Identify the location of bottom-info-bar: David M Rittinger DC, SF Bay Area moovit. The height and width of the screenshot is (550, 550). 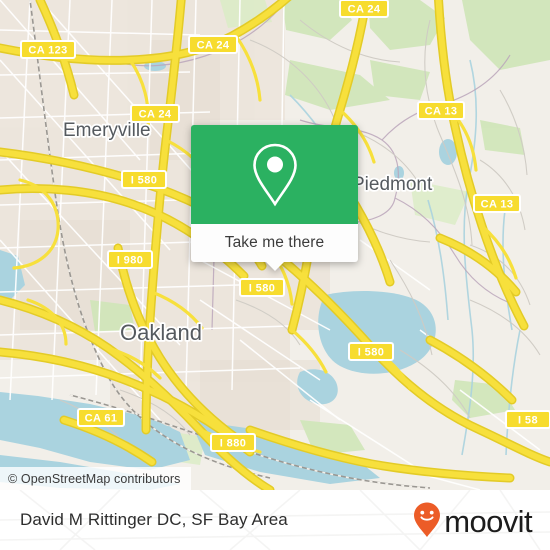
(275, 520).